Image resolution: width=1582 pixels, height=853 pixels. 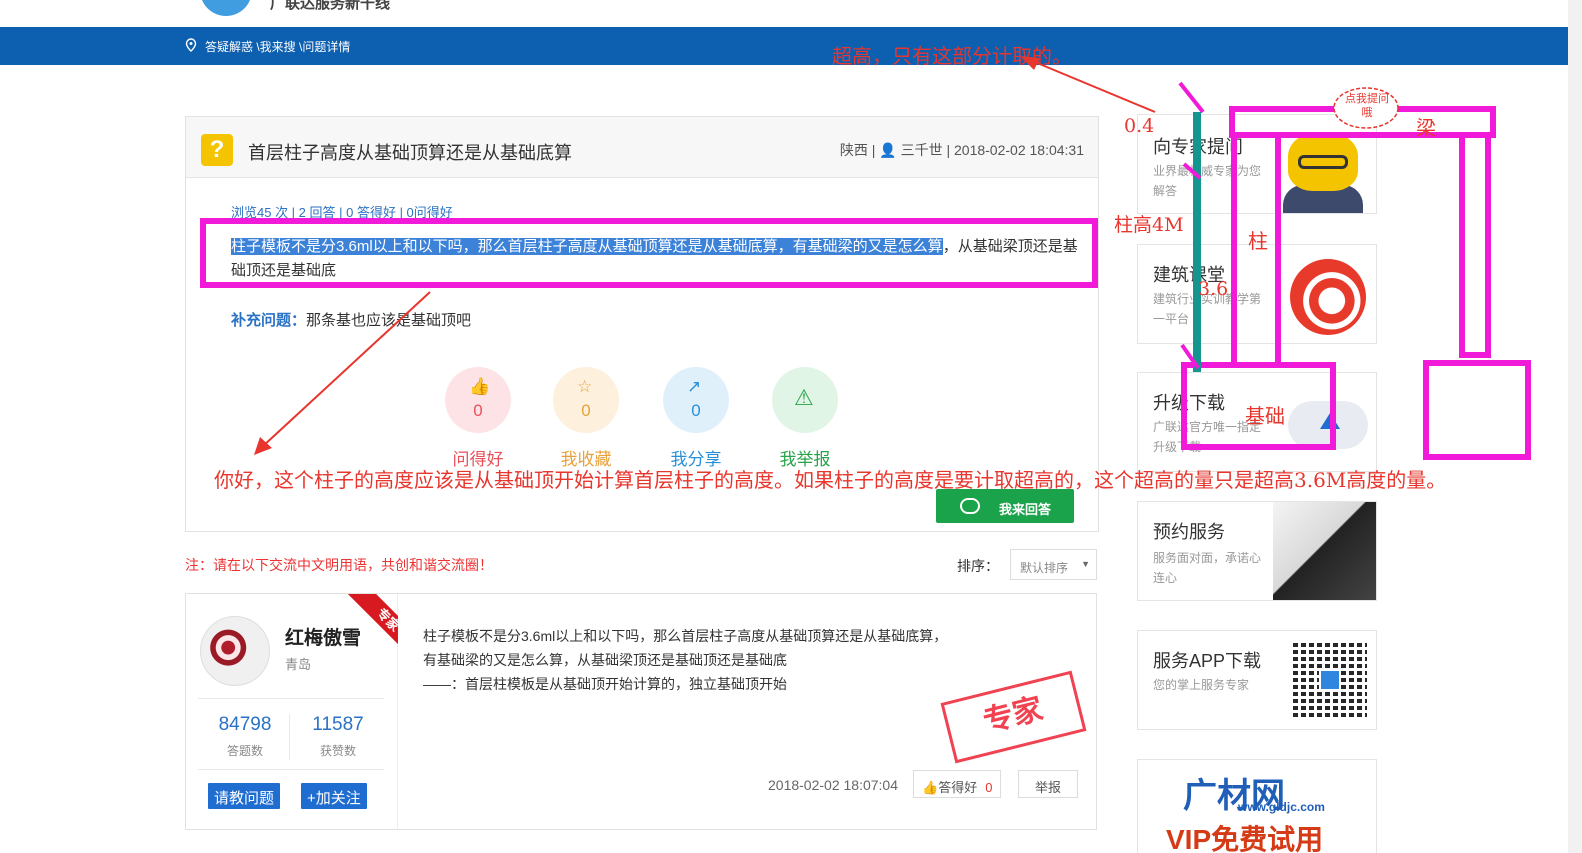 I want to click on note-top: 超高，只有这部分计取的。, so click(x=952, y=56).